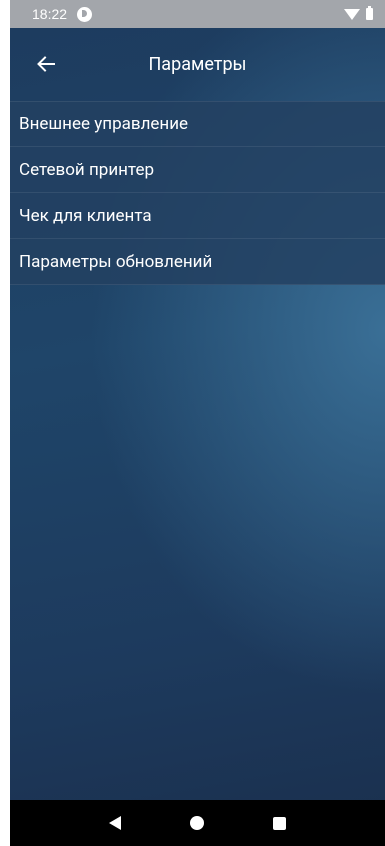 This screenshot has height=846, width=385. What do you see at coordinates (352, 14) in the screenshot?
I see `wifi-icon` at bounding box center [352, 14].